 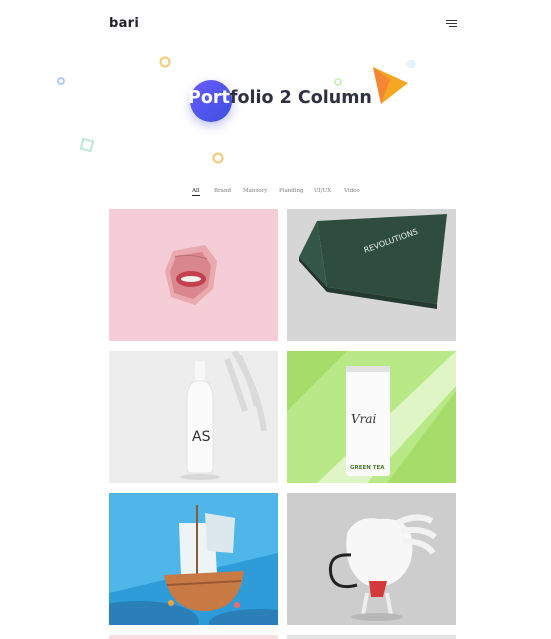 I want to click on filter-all: All, so click(x=196, y=192).